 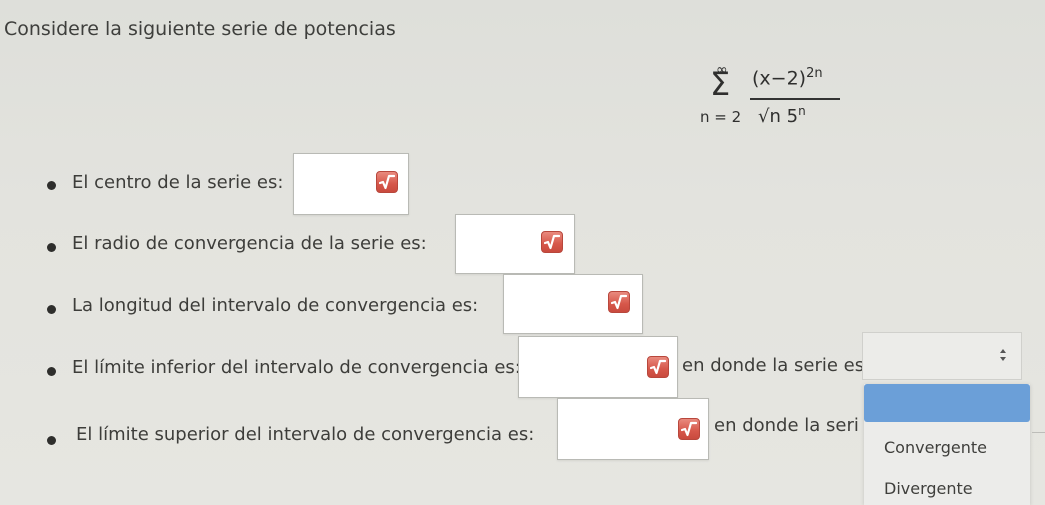 I want to click on sum-lower-limit: n = 2, so click(x=721, y=117).